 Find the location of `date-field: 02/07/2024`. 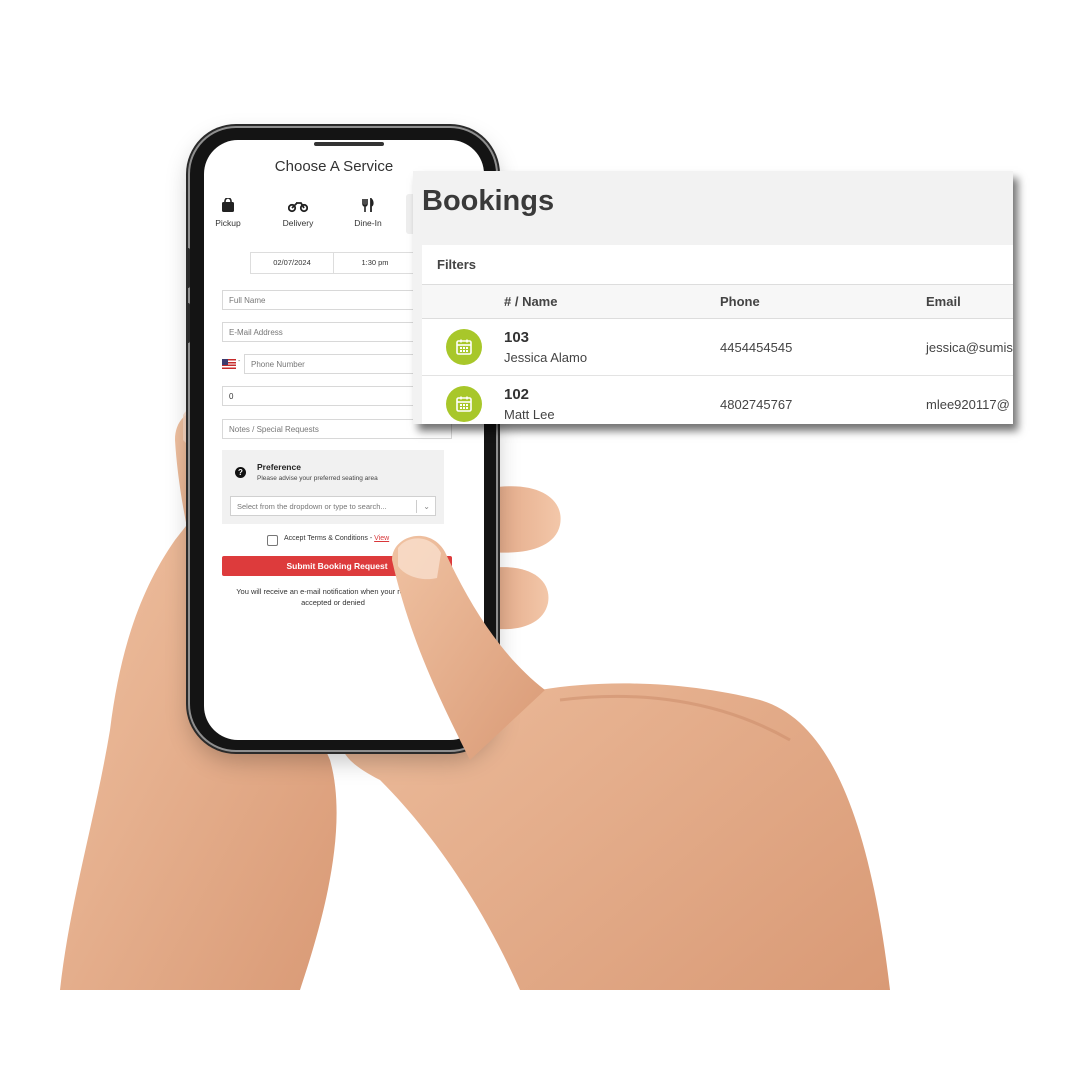

date-field: 02/07/2024 is located at coordinates (292, 263).